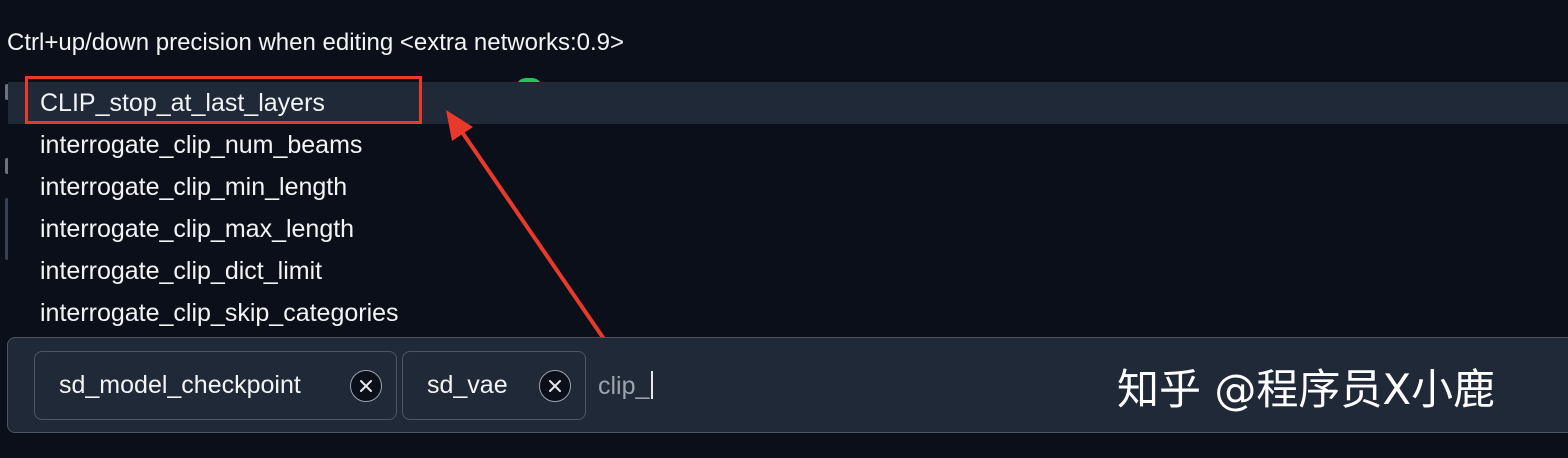 The height and width of the screenshot is (458, 1568). Describe the element at coordinates (467, 385) in the screenshot. I see `tag-label: sd_vae` at that location.